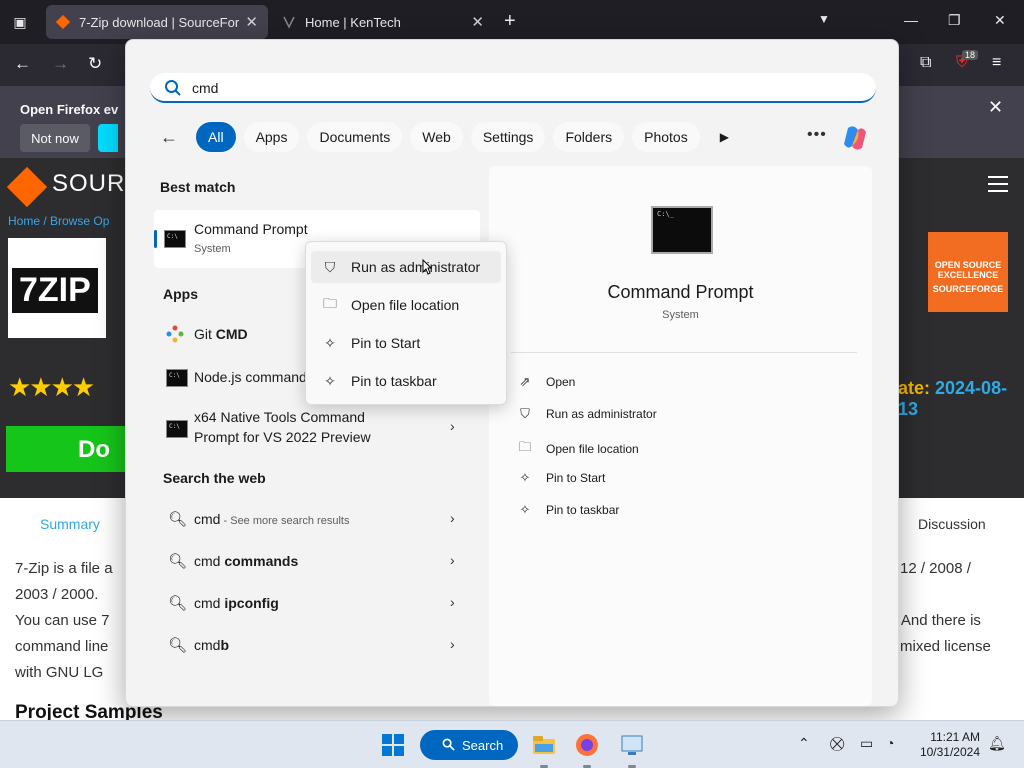 The image size is (1024, 768). What do you see at coordinates (57, 594) in the screenshot?
I see `description-line: 2003 / 2000.` at bounding box center [57, 594].